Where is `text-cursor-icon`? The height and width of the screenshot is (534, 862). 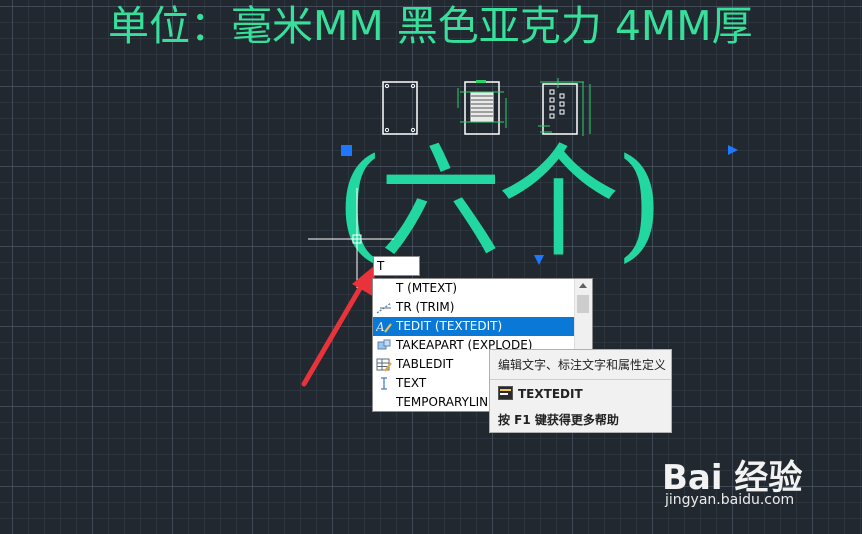
text-cursor-icon is located at coordinates (384, 383).